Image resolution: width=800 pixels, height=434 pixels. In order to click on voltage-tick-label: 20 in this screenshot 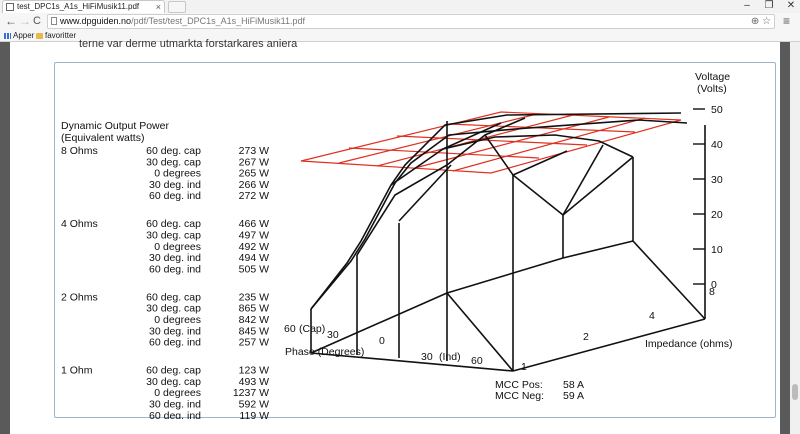, I will do `click(717, 215)`.